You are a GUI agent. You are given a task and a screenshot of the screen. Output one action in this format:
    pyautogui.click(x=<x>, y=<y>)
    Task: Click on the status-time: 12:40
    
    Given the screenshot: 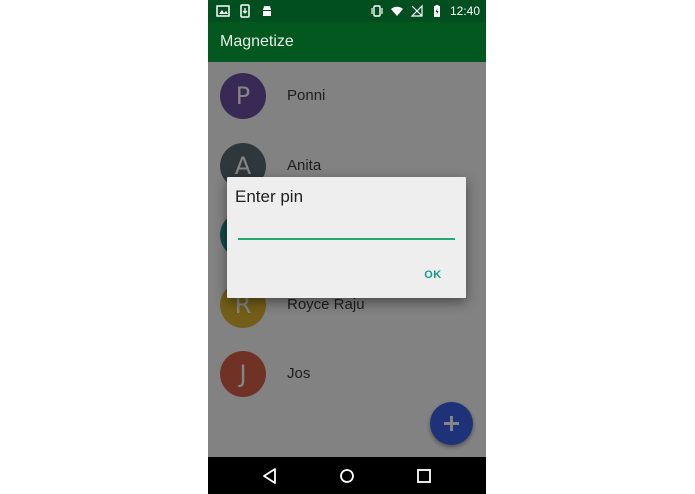 What is the action you would take?
    pyautogui.click(x=464, y=11)
    